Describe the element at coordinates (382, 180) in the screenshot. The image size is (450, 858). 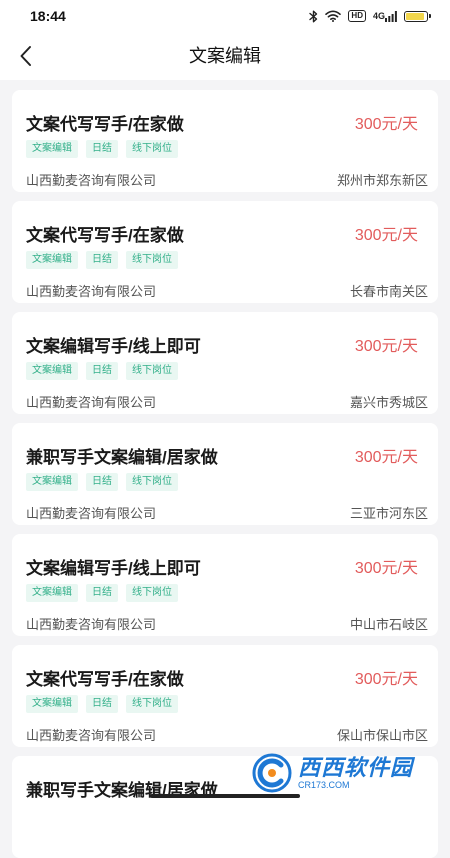
I see `job-location: 郑州市郑东新区` at that location.